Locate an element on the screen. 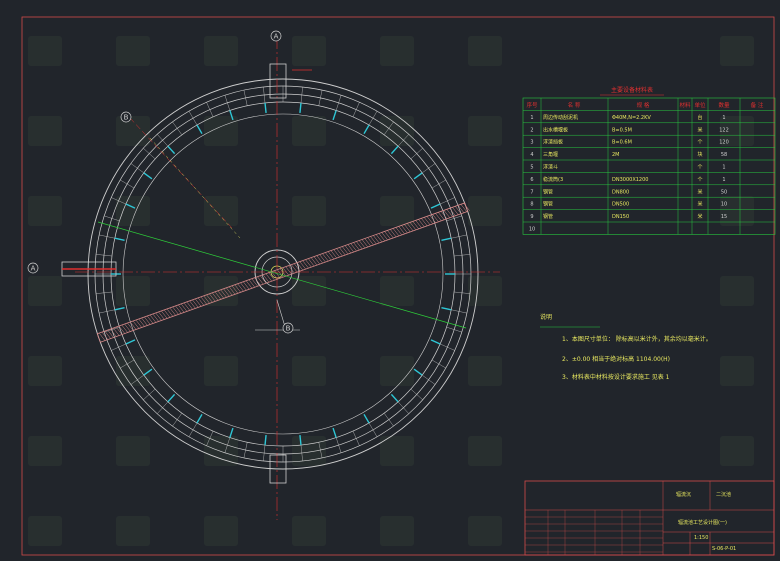 Image resolution: width=780 pixels, height=561 pixels. table-cell: 浮渣斗 is located at coordinates (550, 167).